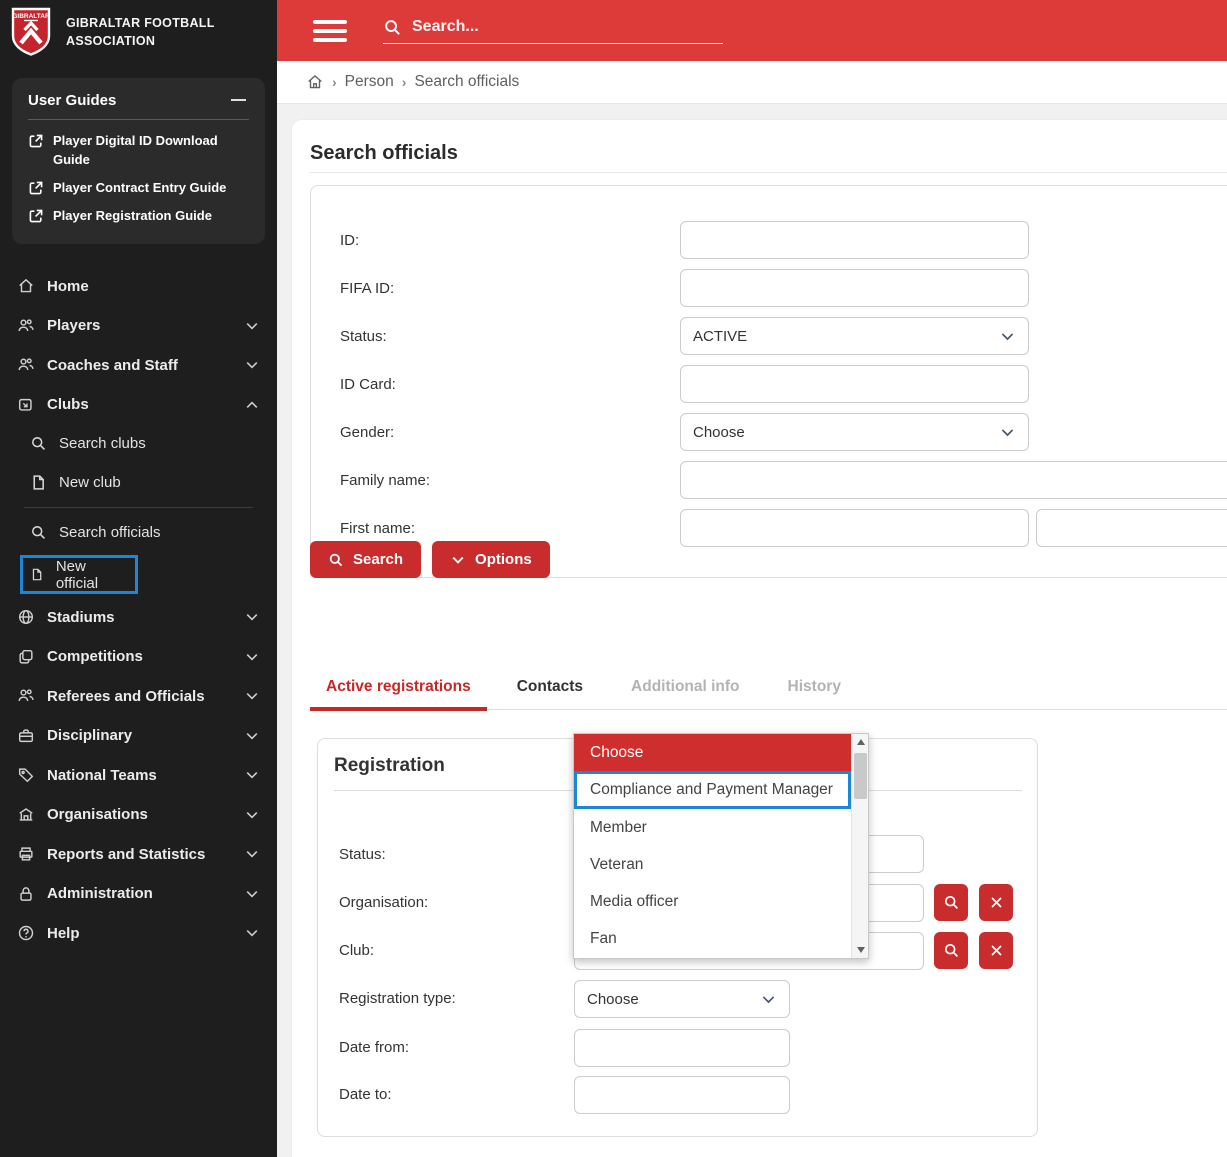 This screenshot has height=1157, width=1227. I want to click on registration-type-label: Registration type:, so click(397, 998).